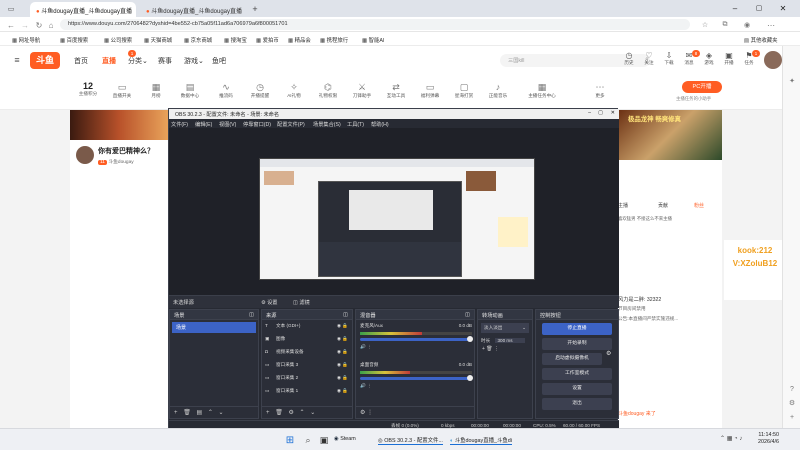  What do you see at coordinates (83, 9) in the screenshot?
I see `browser-tab-active: ● 斗鱼dougay直播_斗鱼dougay直播` at bounding box center [83, 9].